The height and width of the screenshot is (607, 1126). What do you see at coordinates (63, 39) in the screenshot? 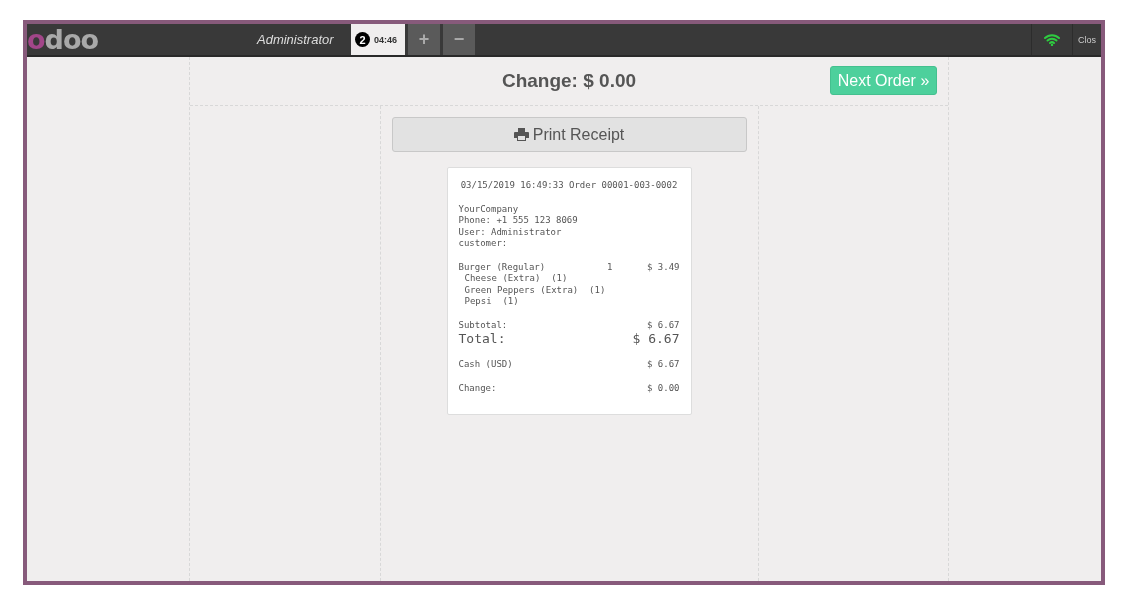
I see `odoo-logo: odoo` at bounding box center [63, 39].